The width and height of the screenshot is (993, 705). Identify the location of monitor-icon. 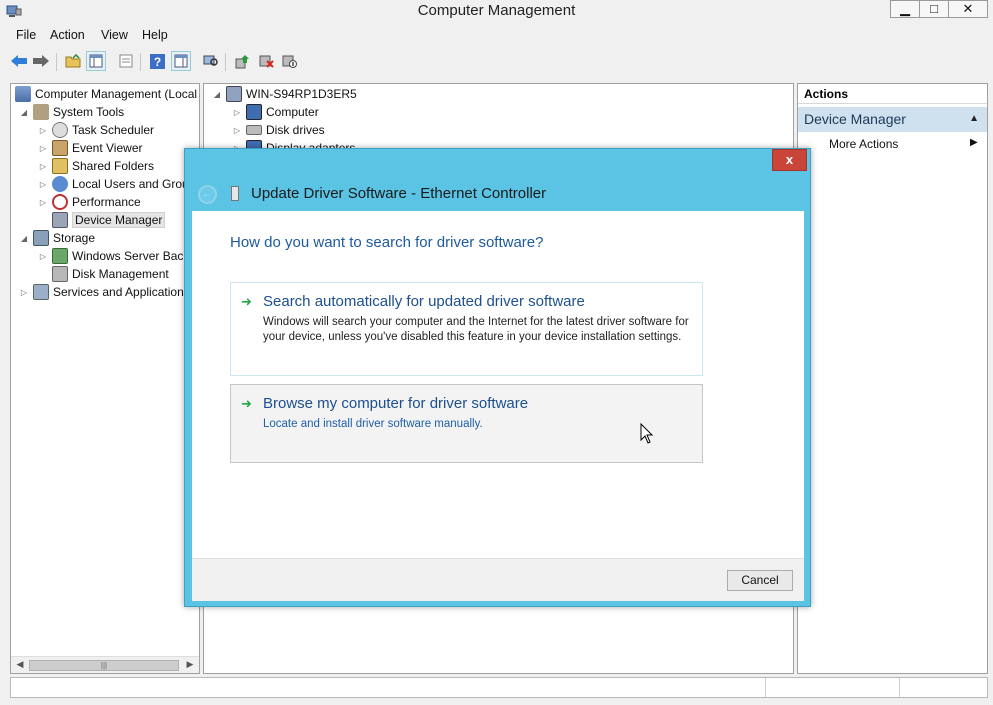
(254, 112).